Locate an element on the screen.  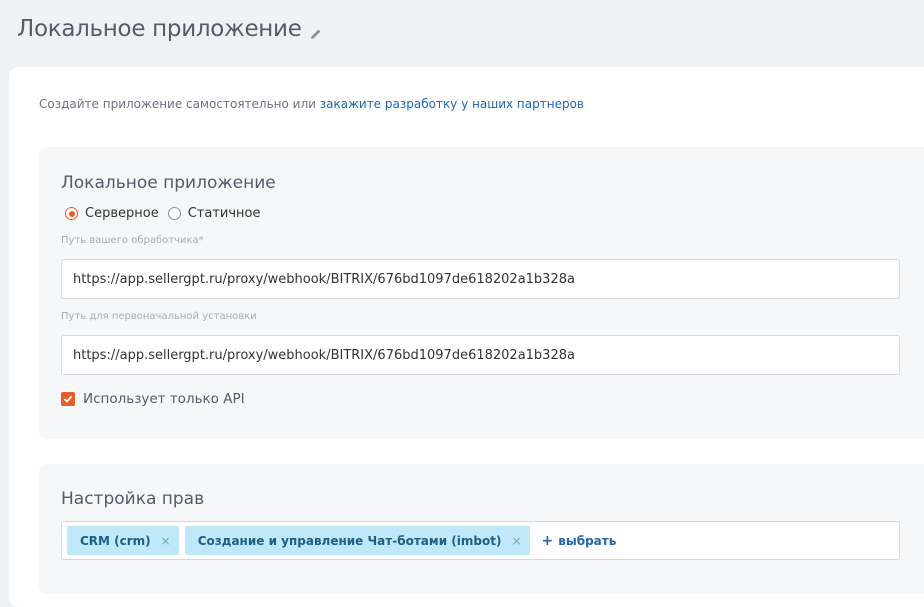
install-path-input is located at coordinates (480, 355).